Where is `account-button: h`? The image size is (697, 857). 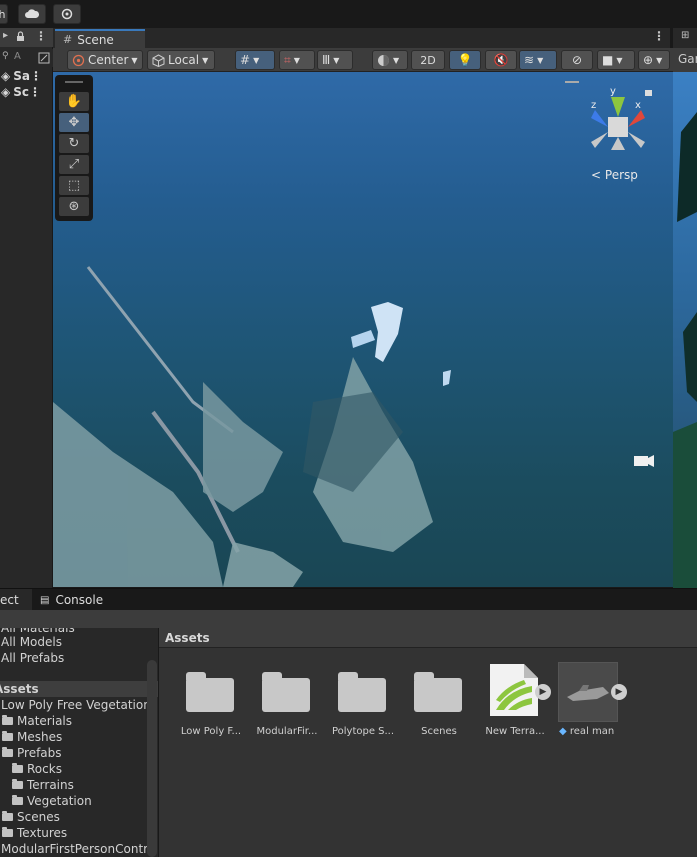 account-button: h is located at coordinates (4, 14).